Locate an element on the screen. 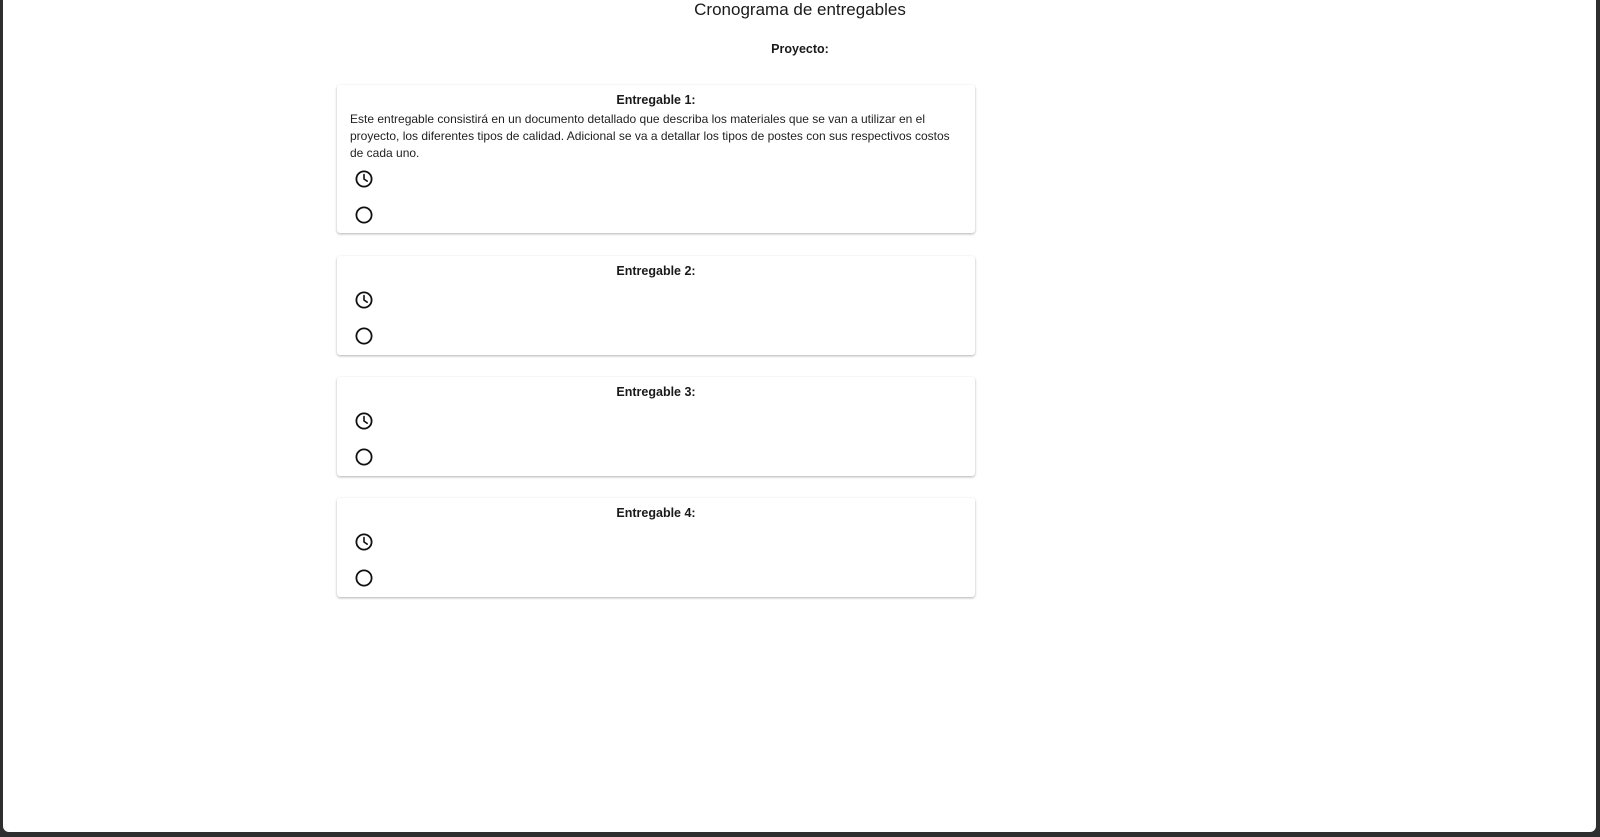 Image resolution: width=1600 pixels, height=837 pixels. page-title: Cronograma de entregables is located at coordinates (800, 9).